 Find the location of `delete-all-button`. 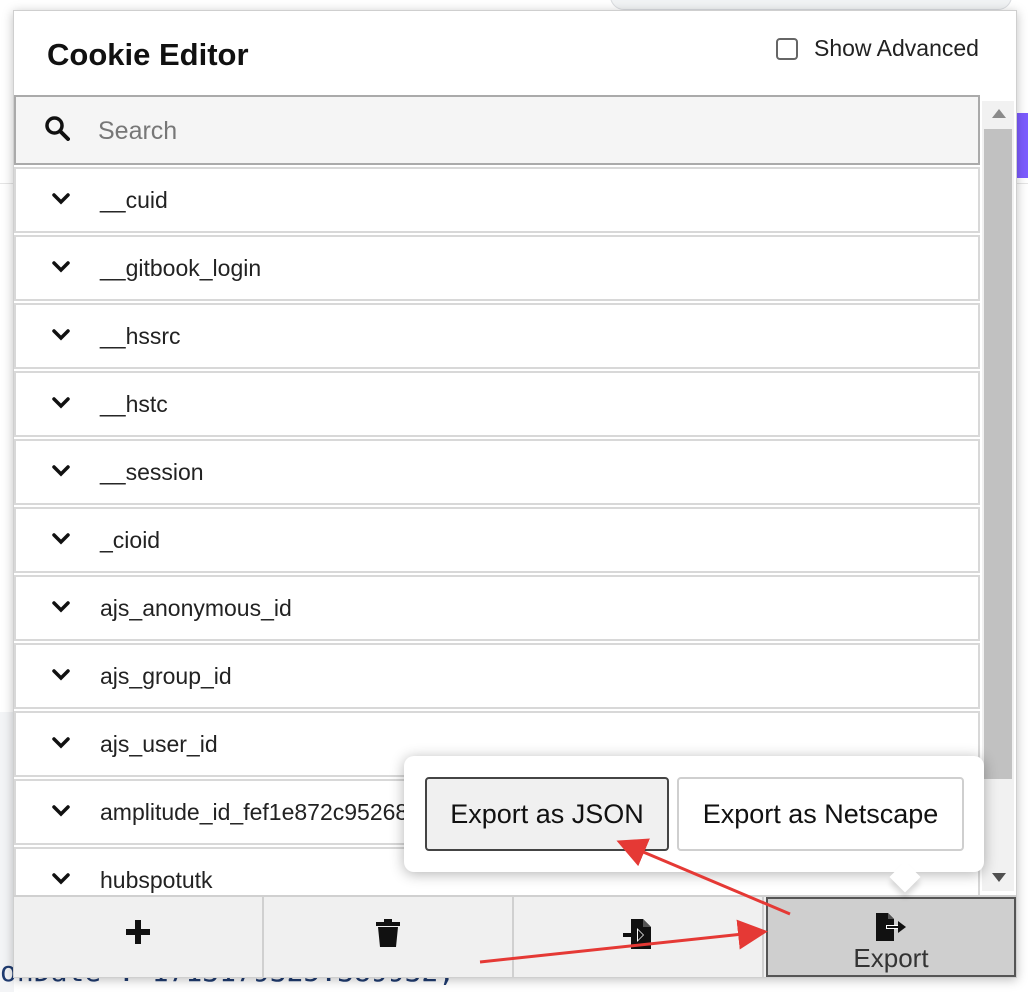

delete-all-button is located at coordinates (389, 937).